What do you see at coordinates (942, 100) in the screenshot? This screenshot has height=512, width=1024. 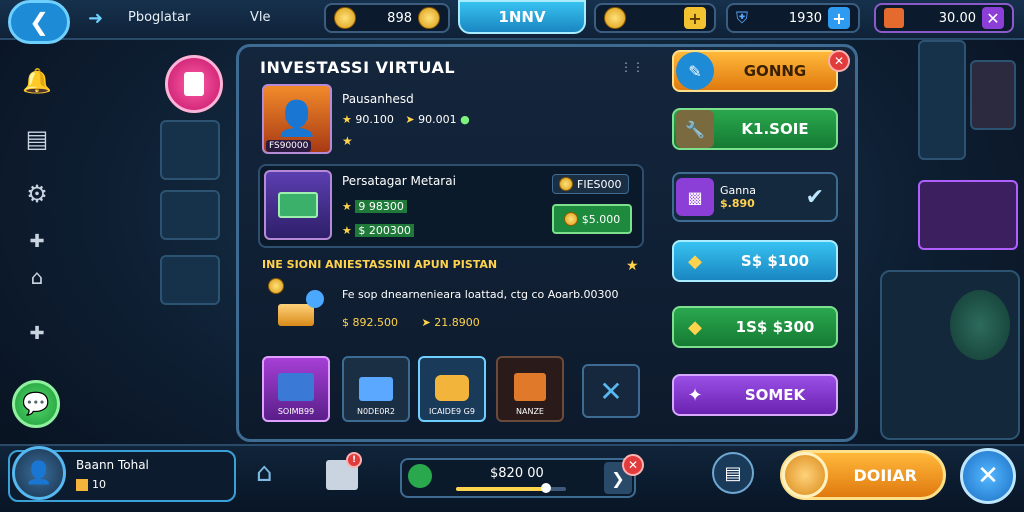 I see `backdrop-poster-right` at bounding box center [942, 100].